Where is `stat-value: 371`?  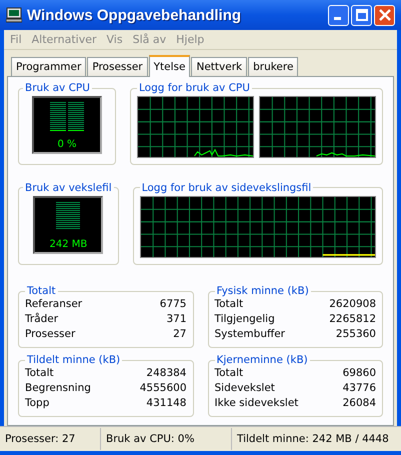 stat-value: 371 is located at coordinates (176, 319).